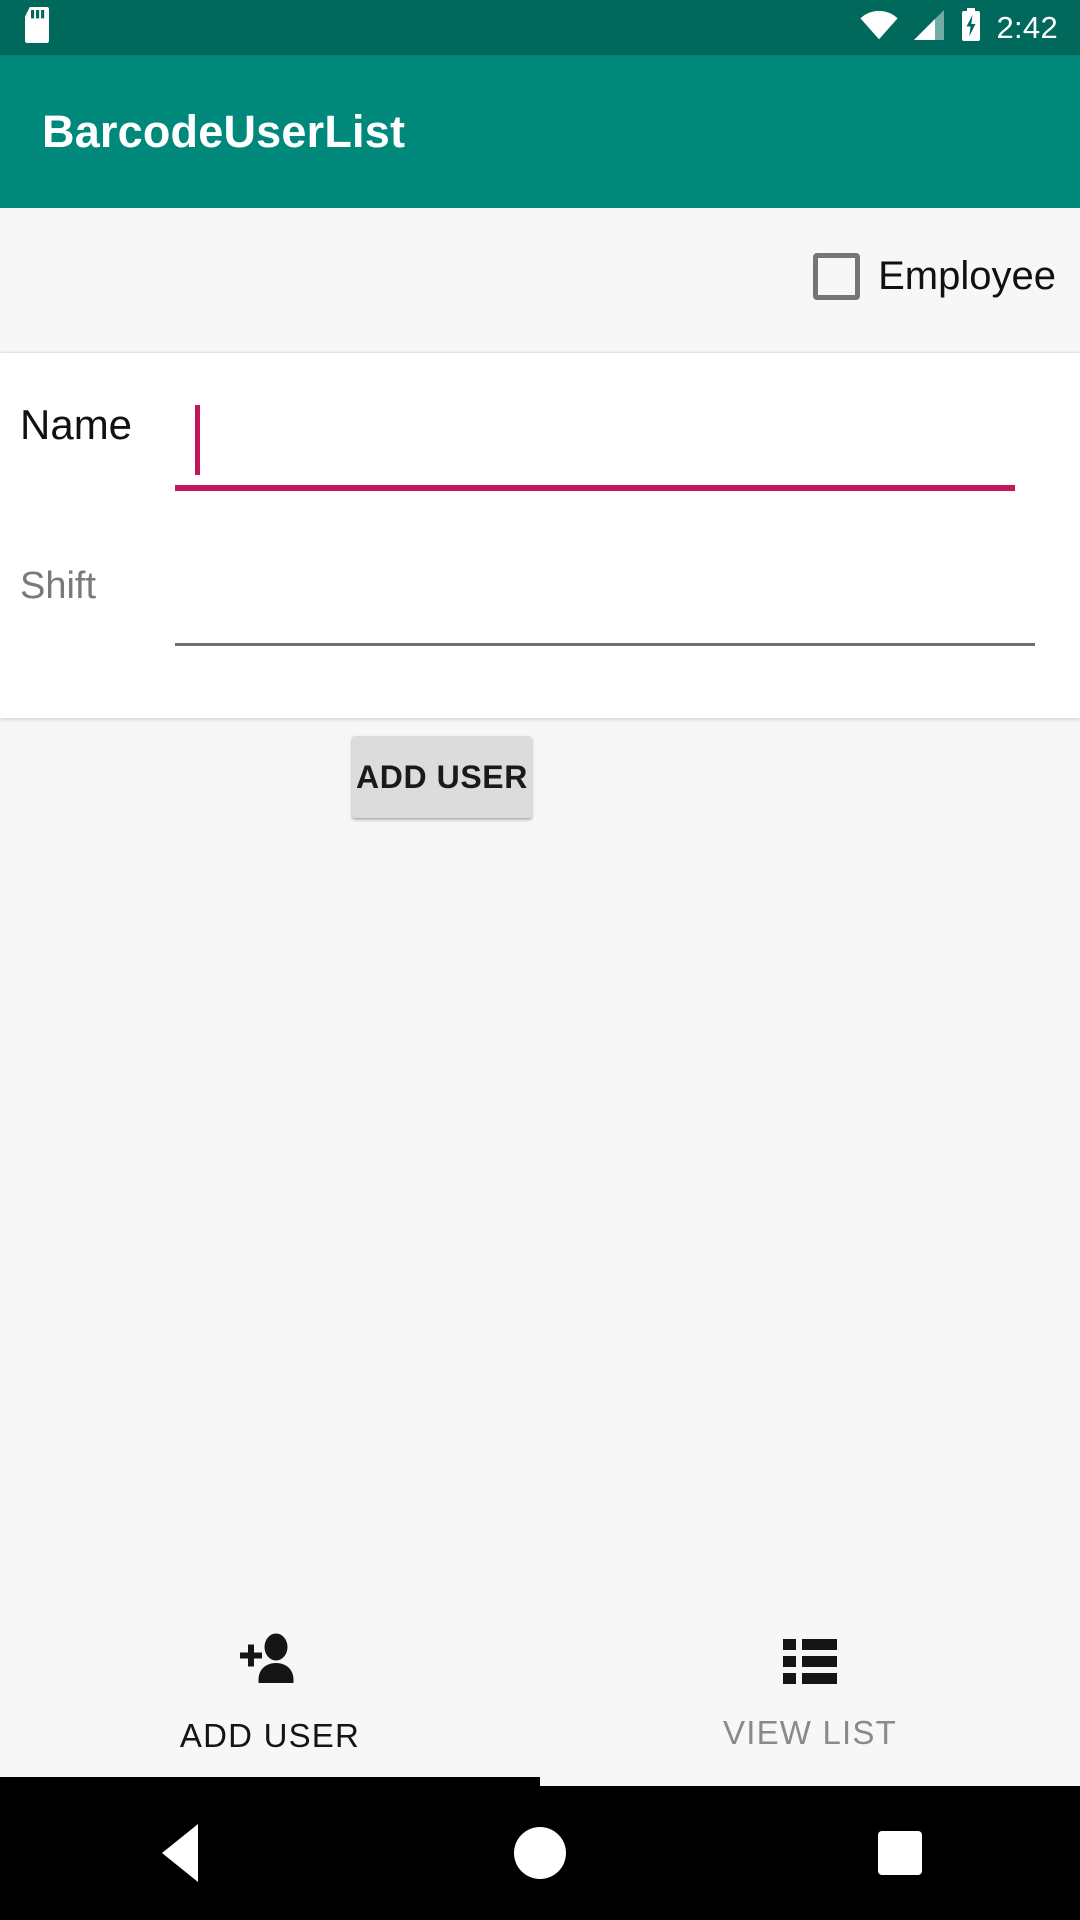 This screenshot has width=1080, height=1920. I want to click on shift-field-label: Shift, so click(58, 586).